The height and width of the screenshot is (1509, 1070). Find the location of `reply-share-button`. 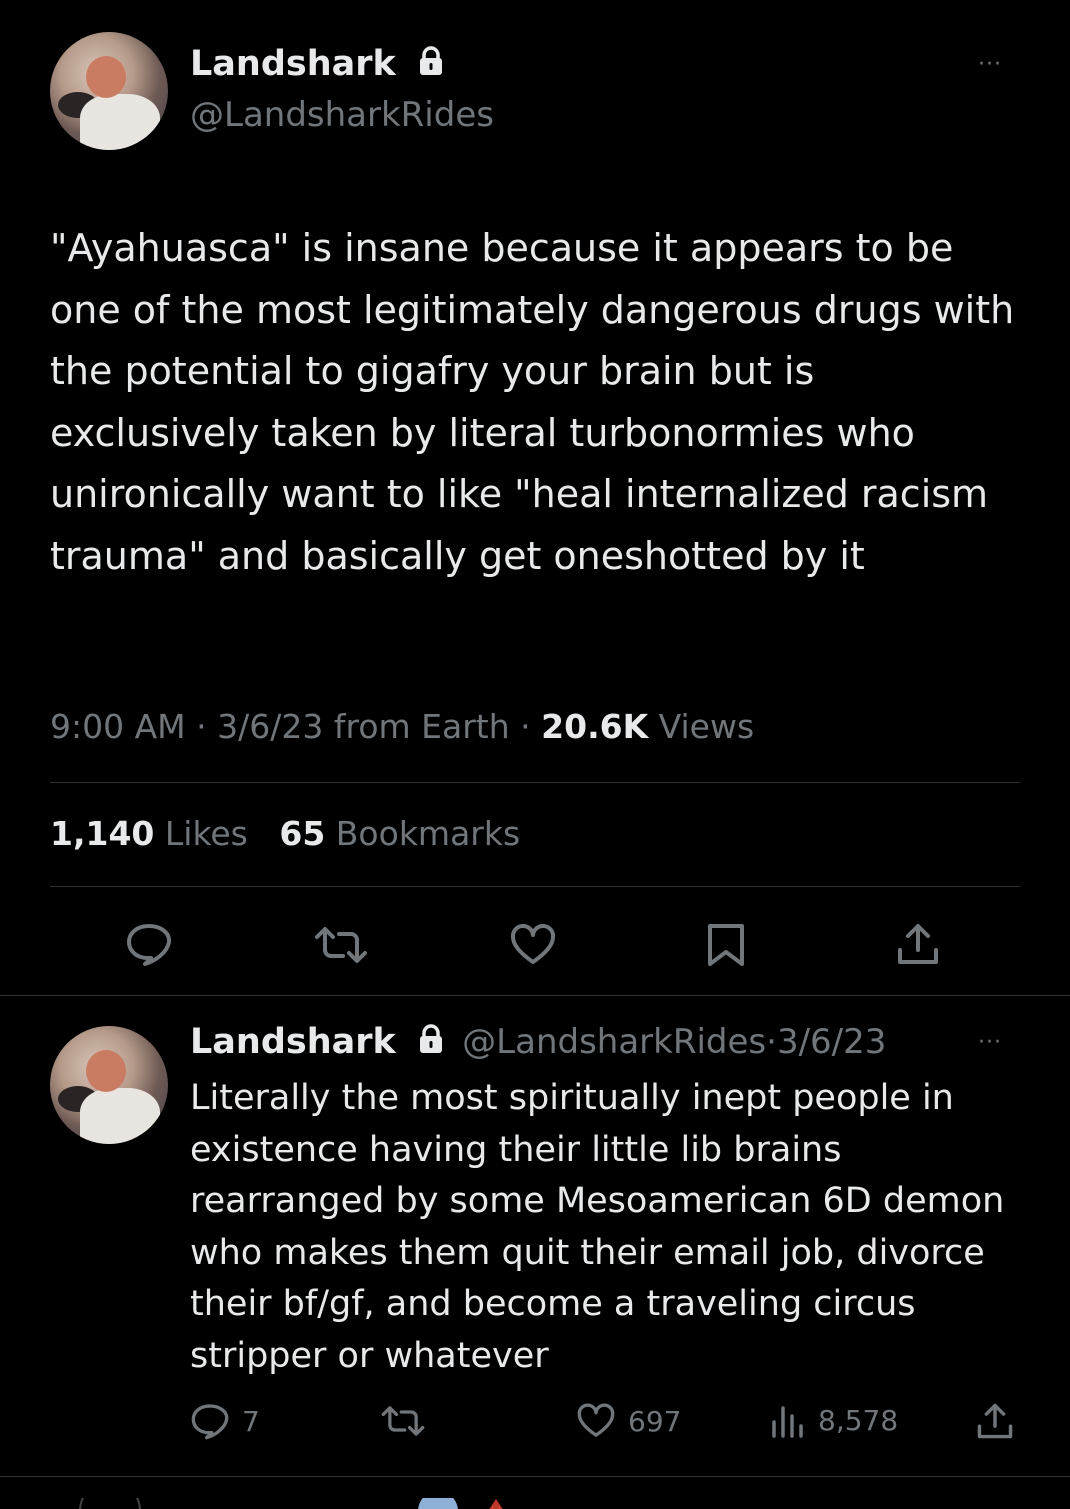

reply-share-button is located at coordinates (995, 1421).